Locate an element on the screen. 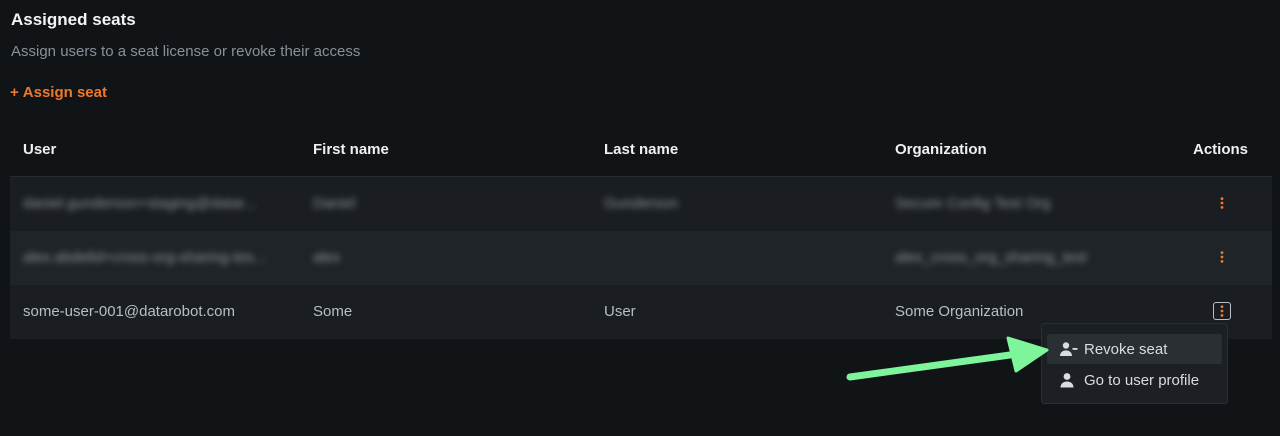  user-minus-icon is located at coordinates (1069, 349).